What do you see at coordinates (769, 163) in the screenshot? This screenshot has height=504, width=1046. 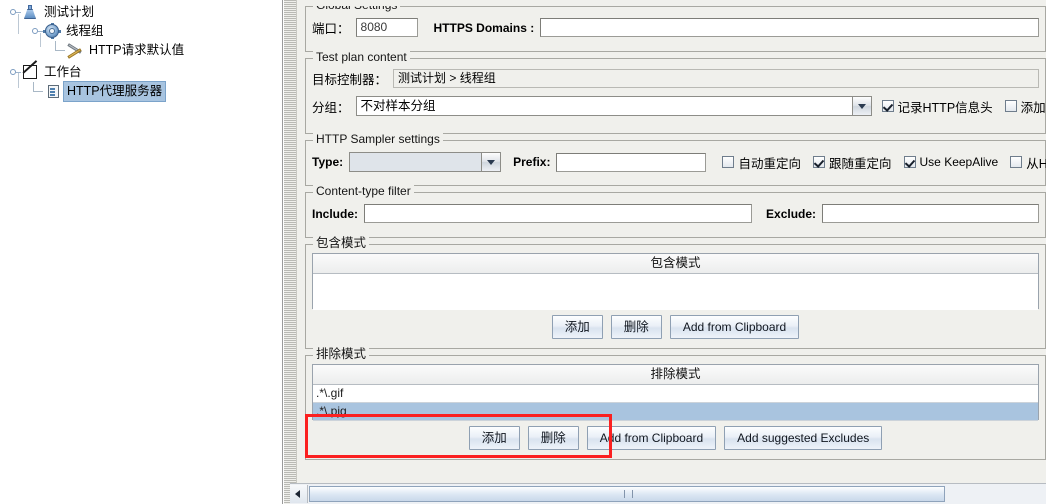 I see `checkbox-label: 自动重定向` at bounding box center [769, 163].